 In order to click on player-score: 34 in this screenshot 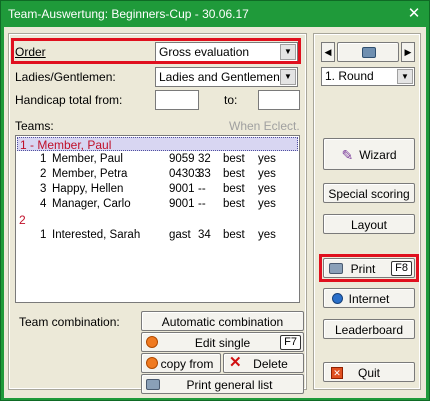, I will do `click(204, 235)`.